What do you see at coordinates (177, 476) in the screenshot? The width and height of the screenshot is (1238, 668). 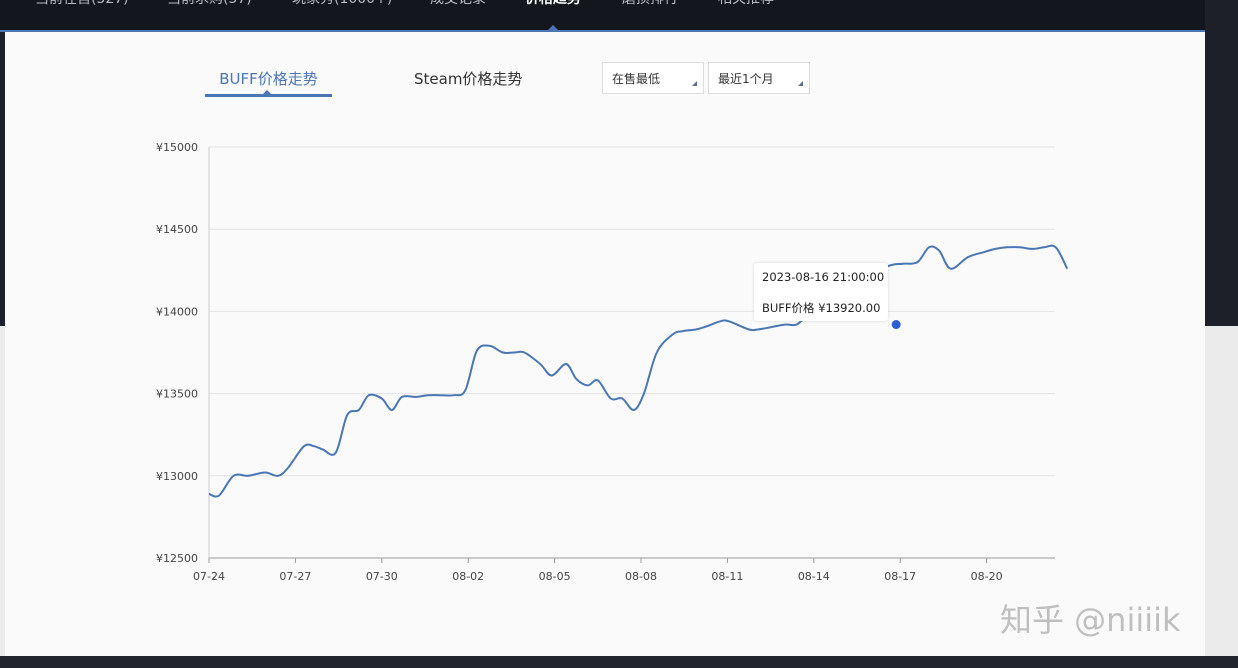 I see `y-tick-label: ¥13000` at bounding box center [177, 476].